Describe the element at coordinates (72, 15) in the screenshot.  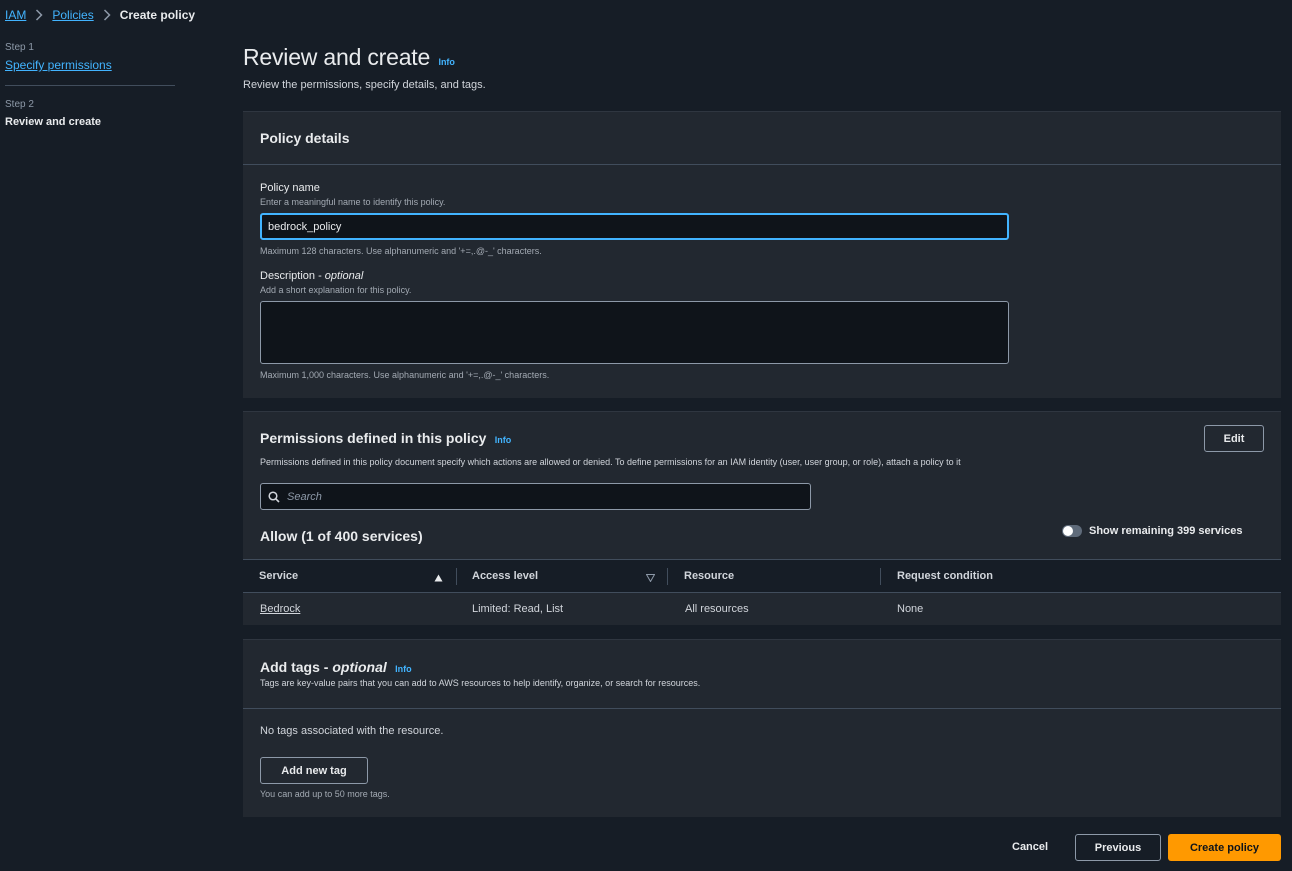
I see `breadcrumb-policies-link: Policies` at that location.